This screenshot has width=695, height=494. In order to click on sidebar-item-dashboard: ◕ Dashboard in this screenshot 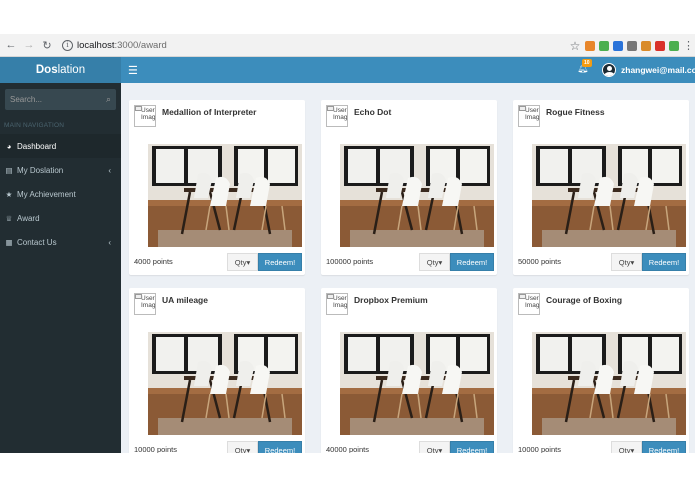, I will do `click(60, 146)`.